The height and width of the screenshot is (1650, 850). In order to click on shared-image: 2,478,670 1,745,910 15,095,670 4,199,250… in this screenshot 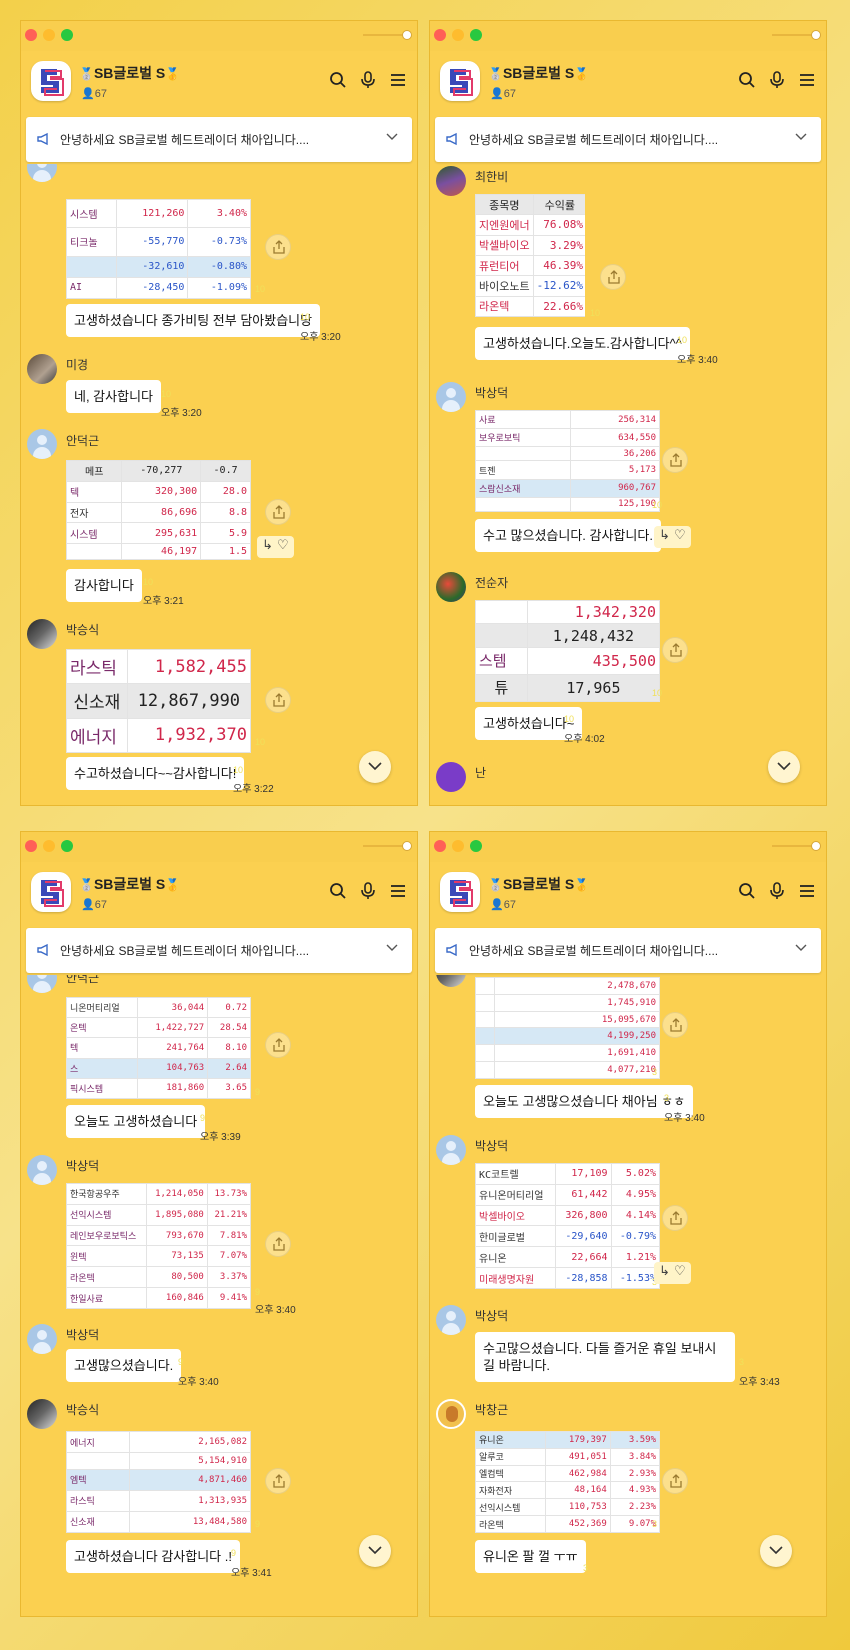, I will do `click(567, 1028)`.